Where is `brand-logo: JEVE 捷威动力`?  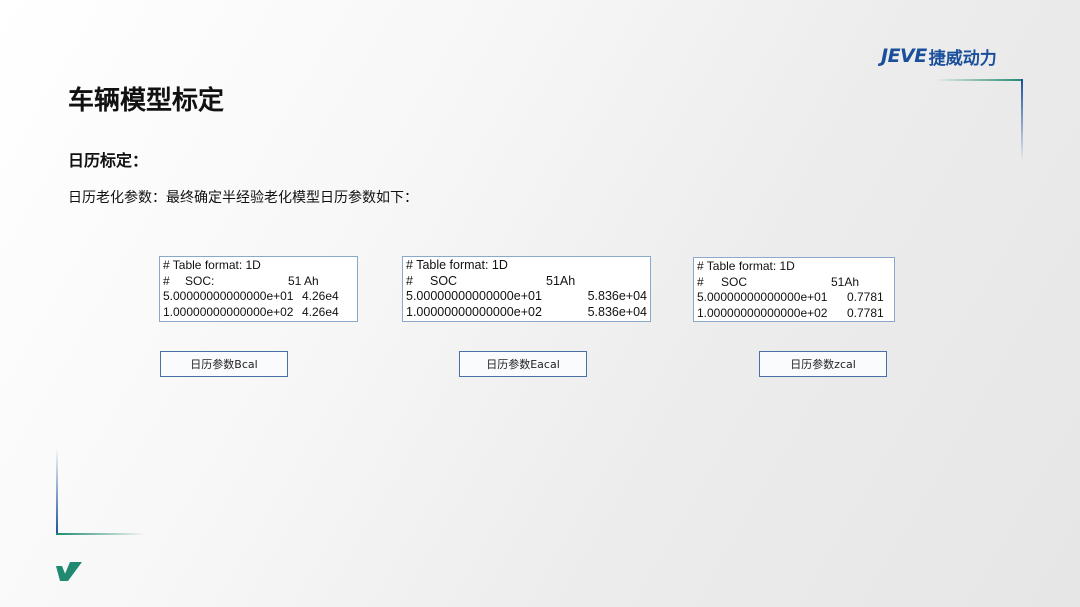 brand-logo: JEVE 捷威动力 is located at coordinates (939, 56).